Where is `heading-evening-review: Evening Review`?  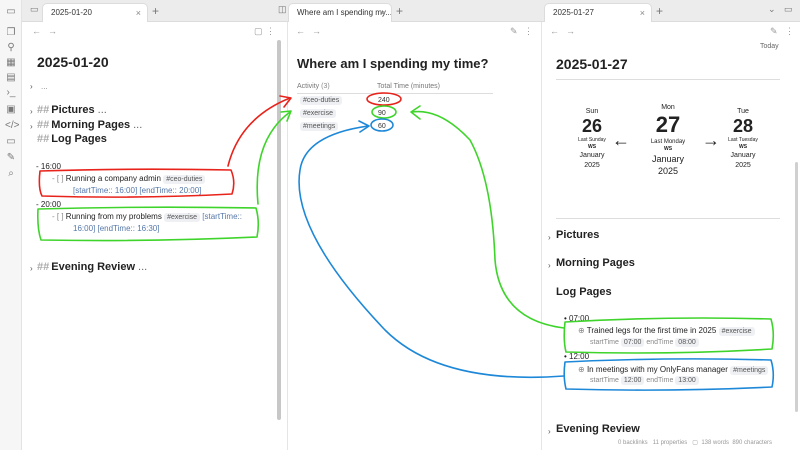
heading-evening-review: Evening Review is located at coordinates (598, 429).